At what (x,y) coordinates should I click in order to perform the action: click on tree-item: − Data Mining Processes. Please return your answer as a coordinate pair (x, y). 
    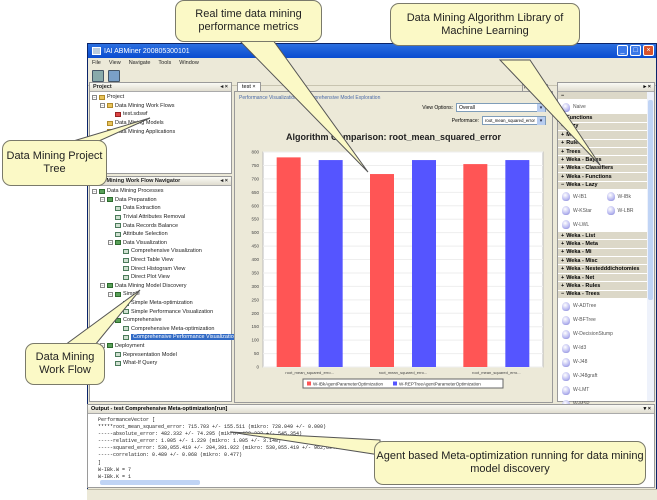
    Looking at the image, I should click on (160, 191).